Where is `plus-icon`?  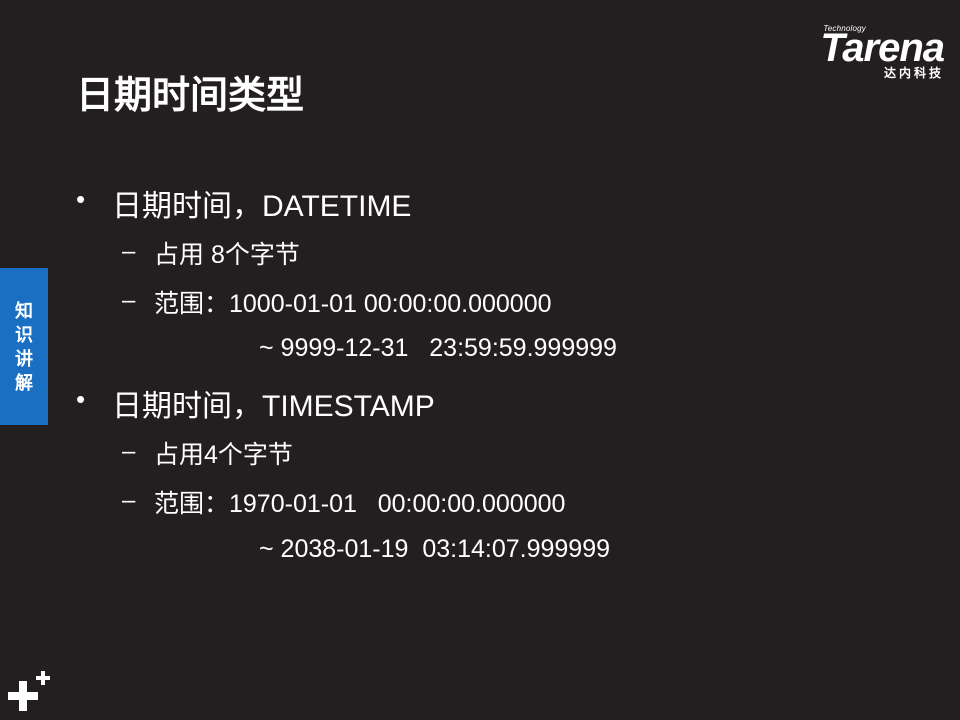
plus-icon is located at coordinates (29, 691).